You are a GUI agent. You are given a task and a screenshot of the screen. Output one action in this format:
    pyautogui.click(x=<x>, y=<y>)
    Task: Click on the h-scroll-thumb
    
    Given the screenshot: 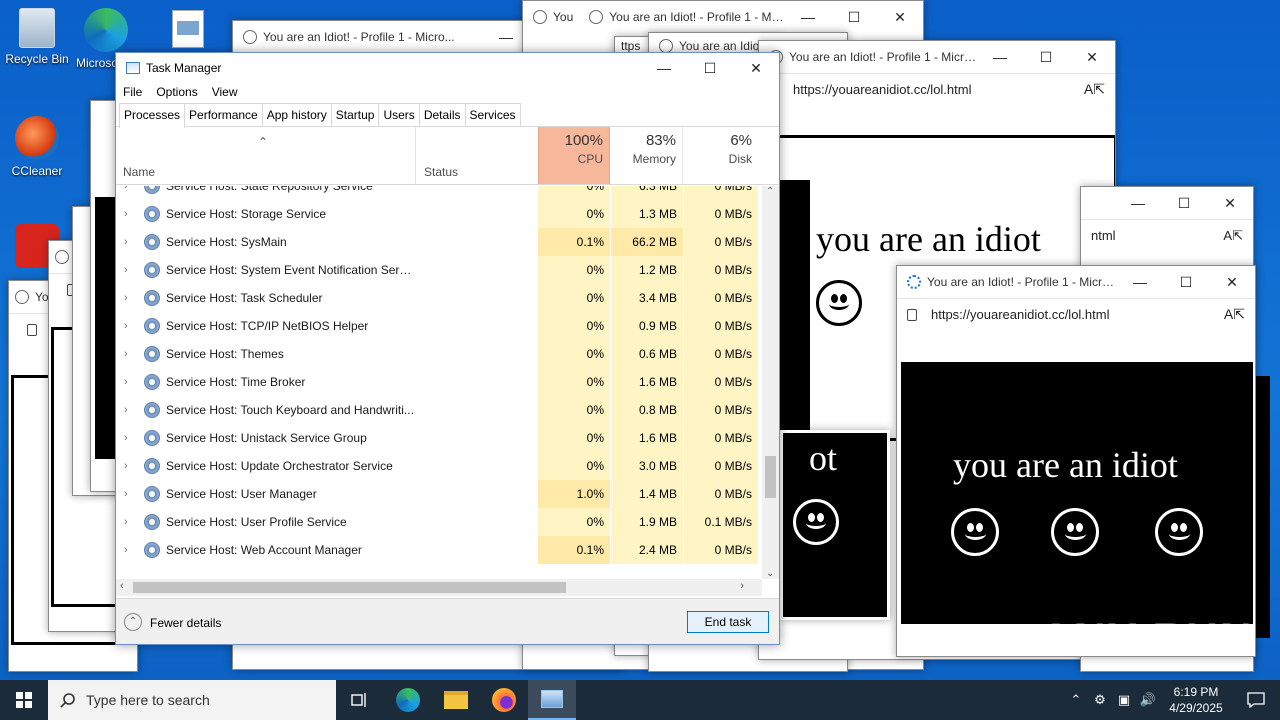 What is the action you would take?
    pyautogui.click(x=349, y=587)
    